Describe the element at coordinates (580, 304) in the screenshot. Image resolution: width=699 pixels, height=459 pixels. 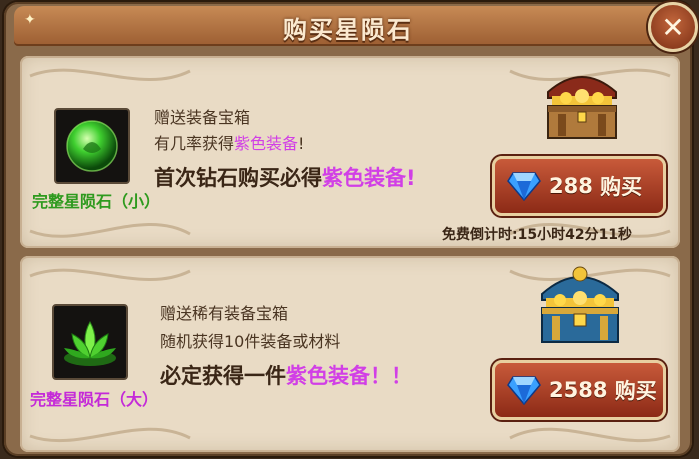
I see `rare-treasure-chest-icon` at that location.